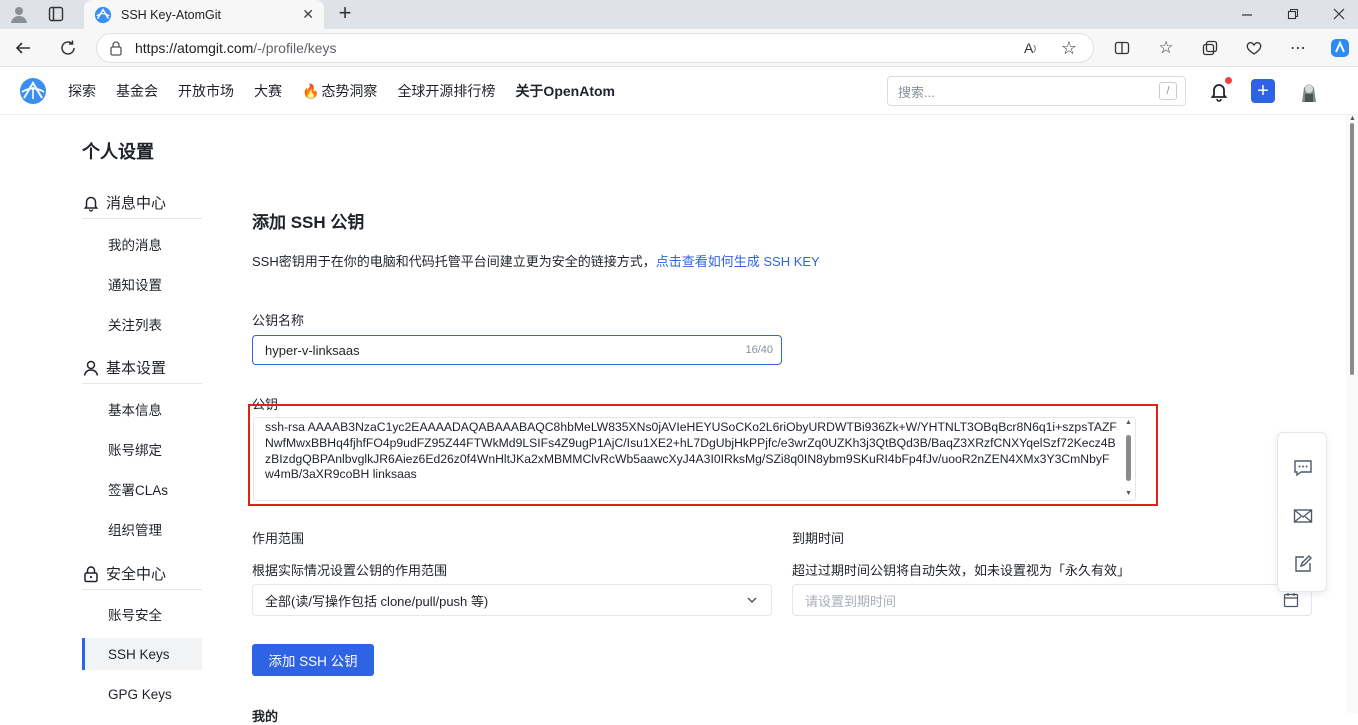 The image size is (1358, 725). I want to click on expire-label: 到期时间, so click(818, 538).